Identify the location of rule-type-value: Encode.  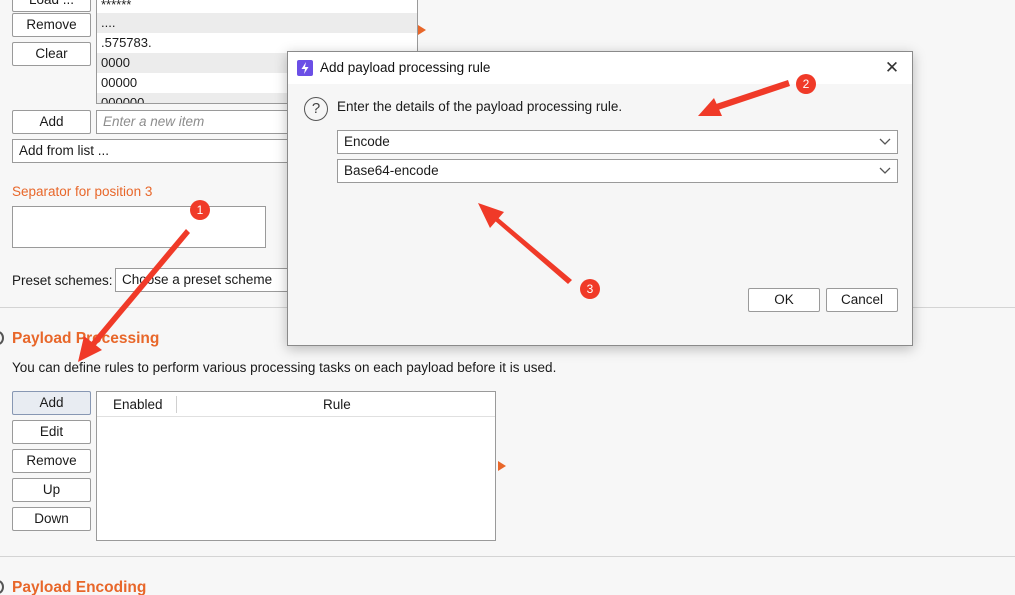
(367, 141).